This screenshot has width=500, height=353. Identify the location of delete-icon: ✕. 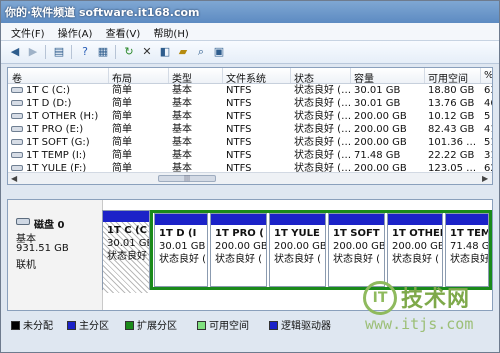
(147, 51).